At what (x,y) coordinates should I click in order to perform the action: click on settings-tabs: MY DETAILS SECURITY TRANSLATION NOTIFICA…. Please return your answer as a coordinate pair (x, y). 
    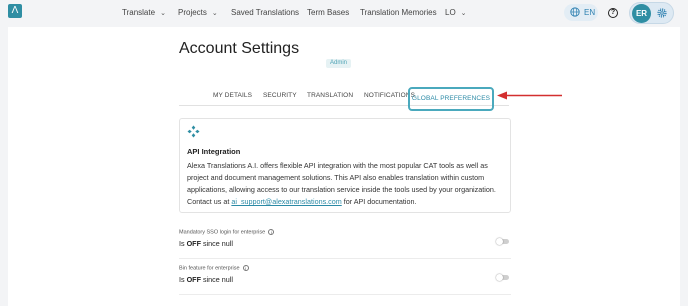
    Looking at the image, I should click on (344, 97).